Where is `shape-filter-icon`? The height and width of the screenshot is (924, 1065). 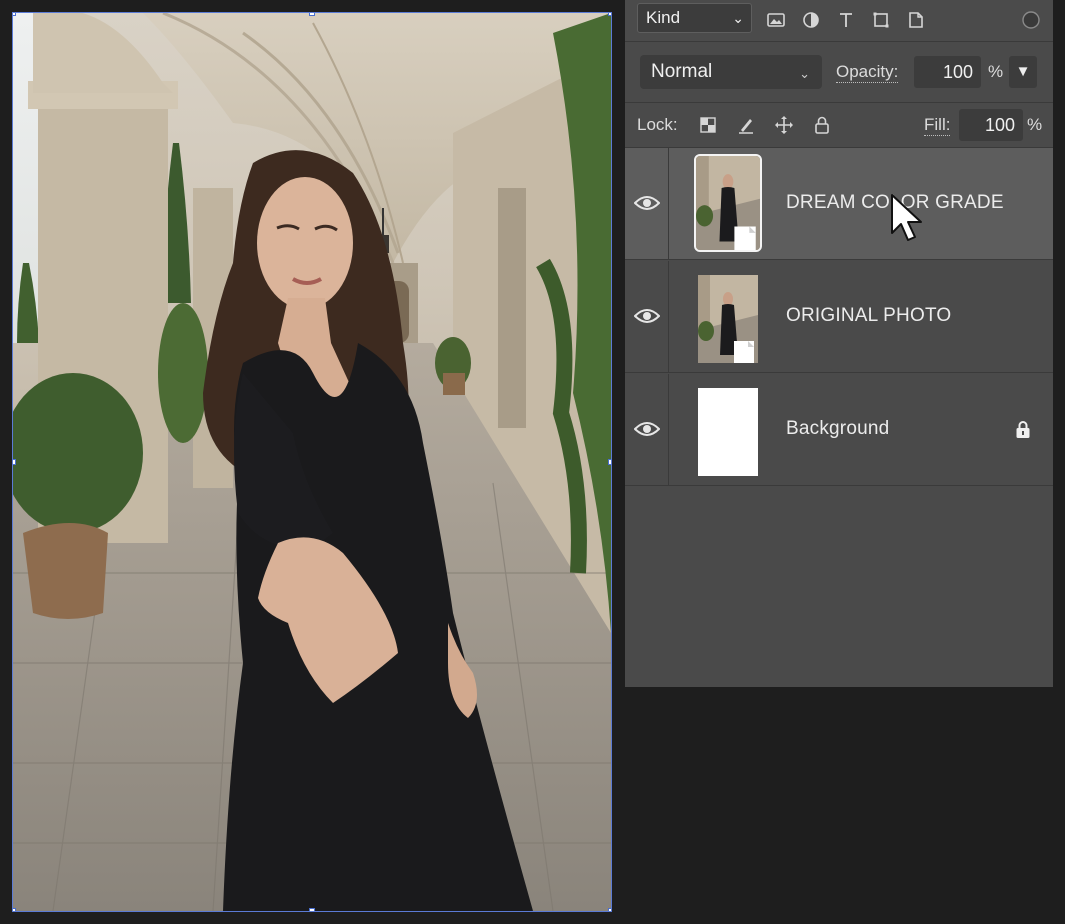 shape-filter-icon is located at coordinates (881, 20).